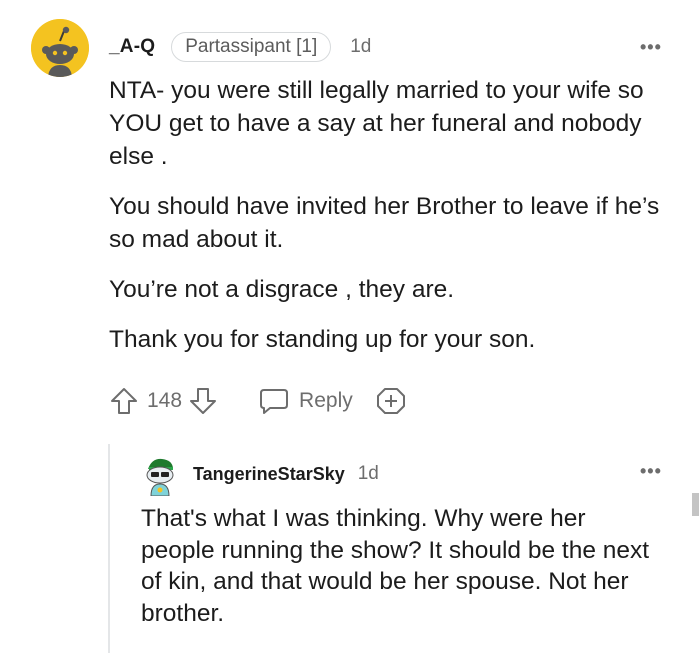 The height and width of the screenshot is (653, 700). I want to click on thread-line, so click(109, 548).